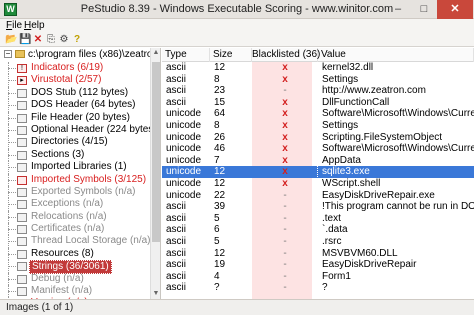  I want to click on table-row: unicode 26 x Scripting.FileSystemObject, so click(318, 138).